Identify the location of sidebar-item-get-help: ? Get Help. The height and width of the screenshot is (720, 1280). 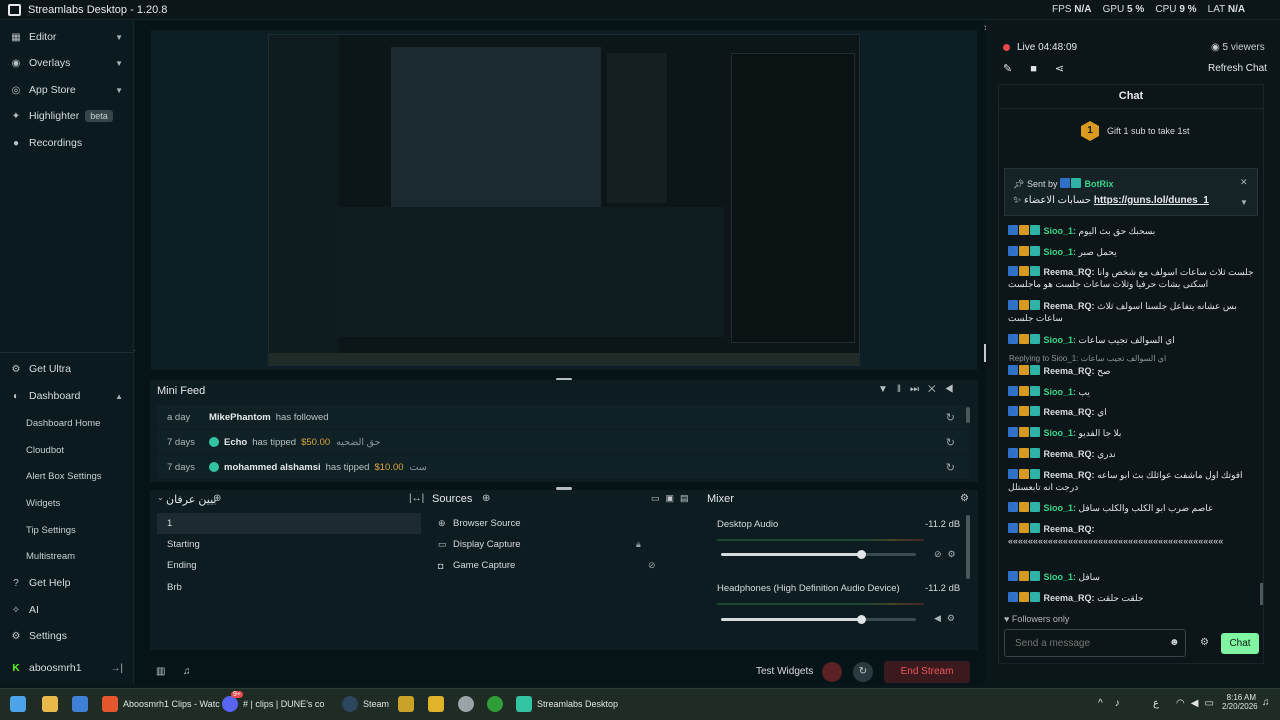
(67, 583).